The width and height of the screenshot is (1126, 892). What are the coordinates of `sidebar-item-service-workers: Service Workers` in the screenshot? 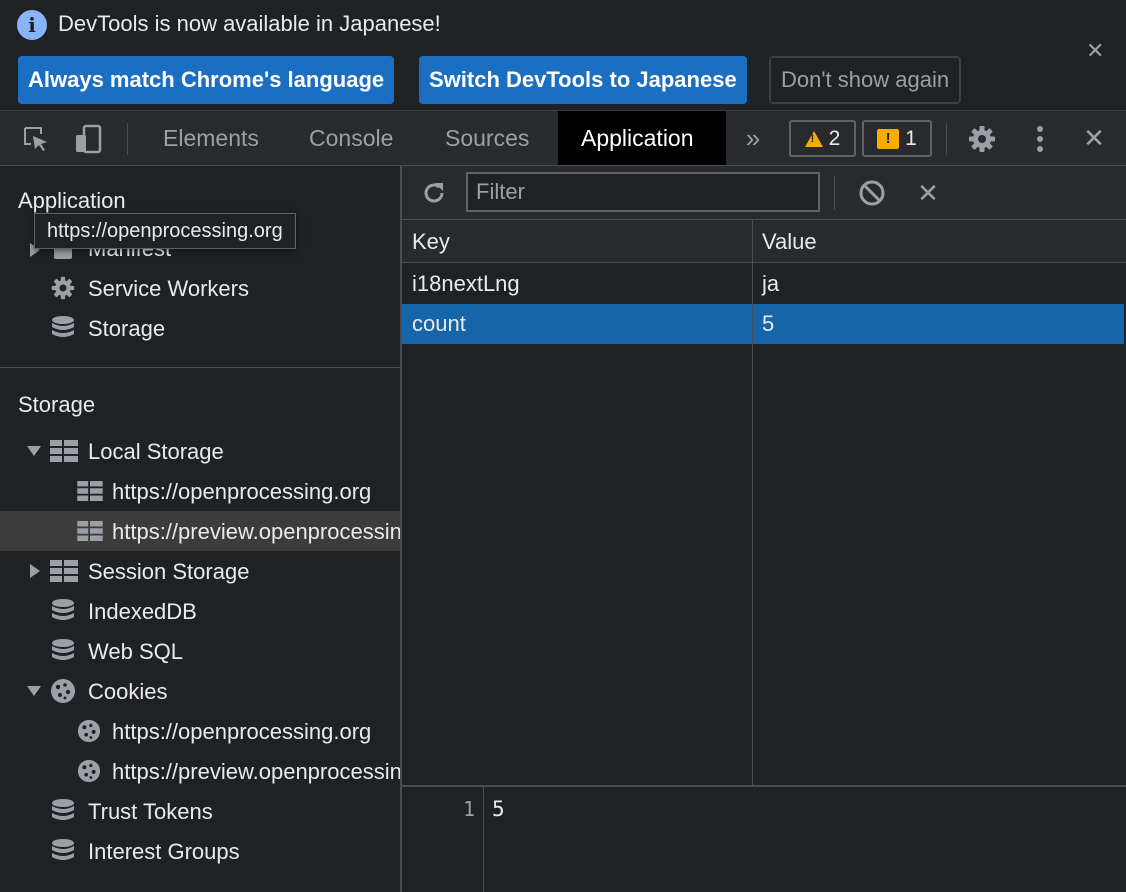 It's located at (200, 288).